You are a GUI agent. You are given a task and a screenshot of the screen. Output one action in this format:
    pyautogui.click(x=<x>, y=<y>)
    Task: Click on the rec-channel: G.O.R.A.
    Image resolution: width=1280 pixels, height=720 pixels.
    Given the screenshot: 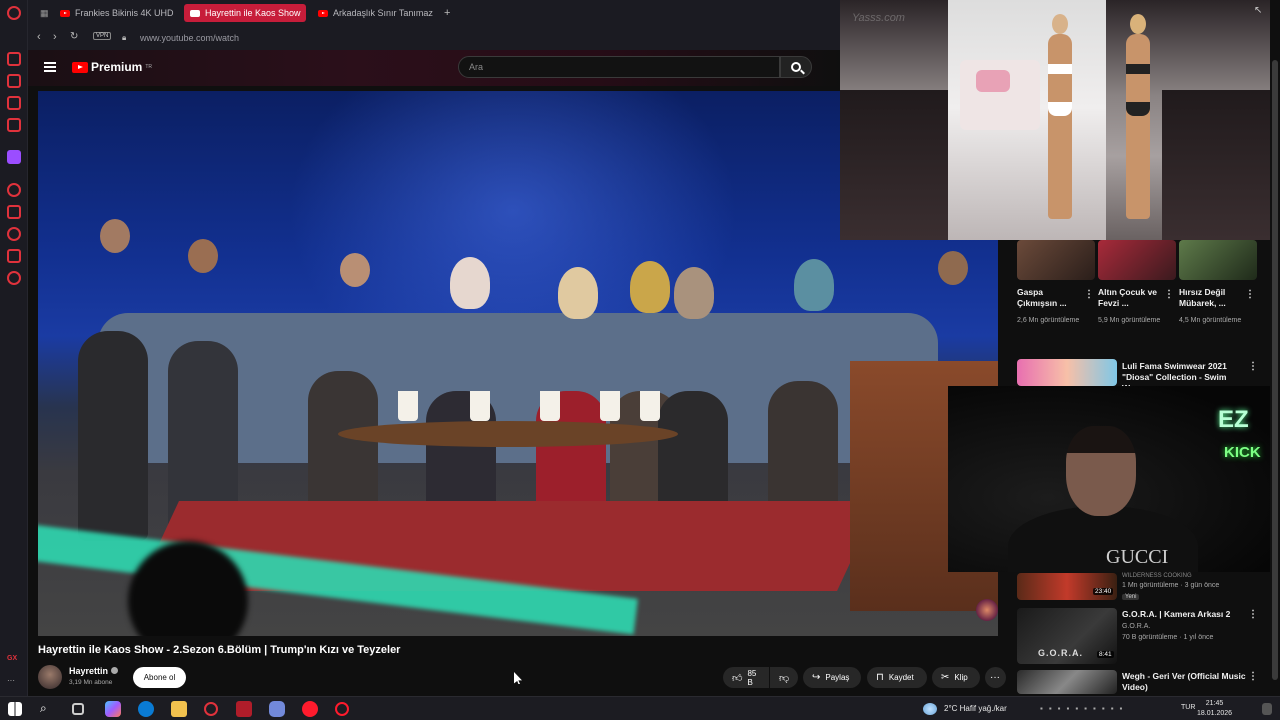 What is the action you would take?
    pyautogui.click(x=1187, y=627)
    